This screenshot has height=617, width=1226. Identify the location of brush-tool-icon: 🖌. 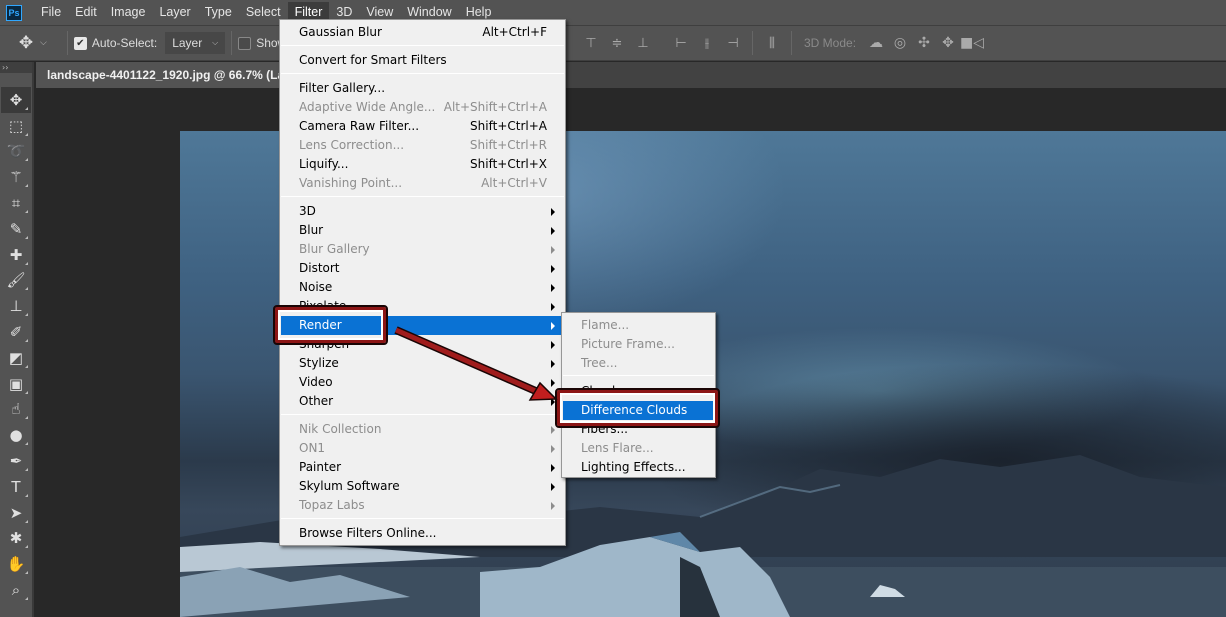
(16, 281).